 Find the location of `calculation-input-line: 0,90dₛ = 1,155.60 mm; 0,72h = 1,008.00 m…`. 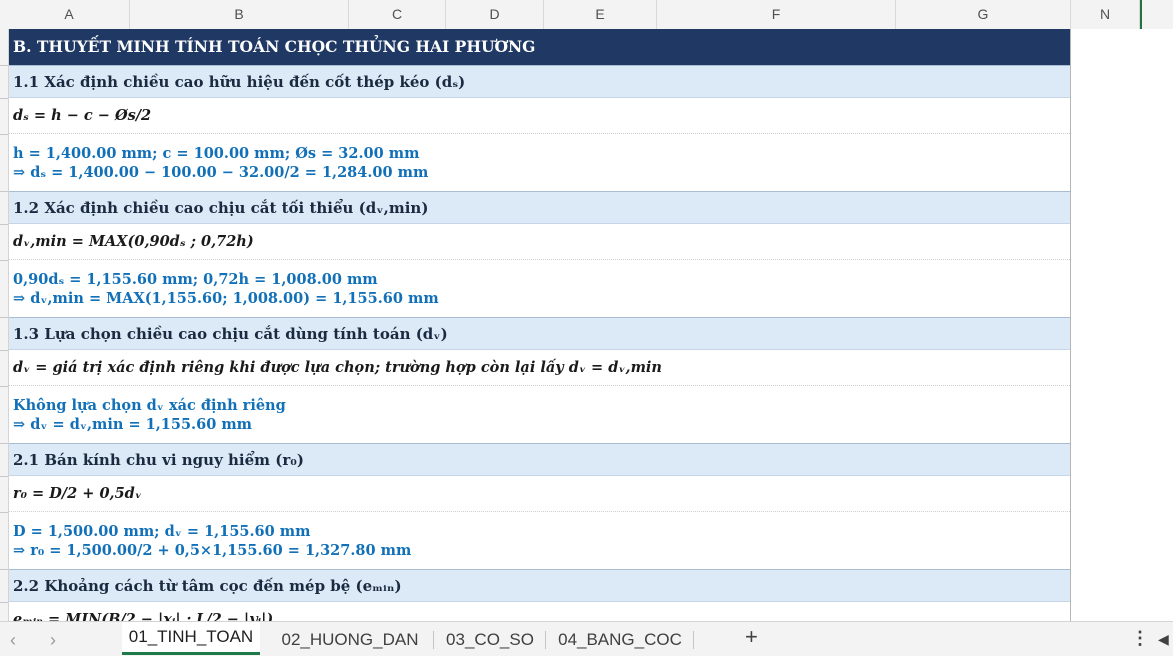

calculation-input-line: 0,90dₛ = 1,155.60 mm; 0,72h = 1,008.00 m… is located at coordinates (195, 279).